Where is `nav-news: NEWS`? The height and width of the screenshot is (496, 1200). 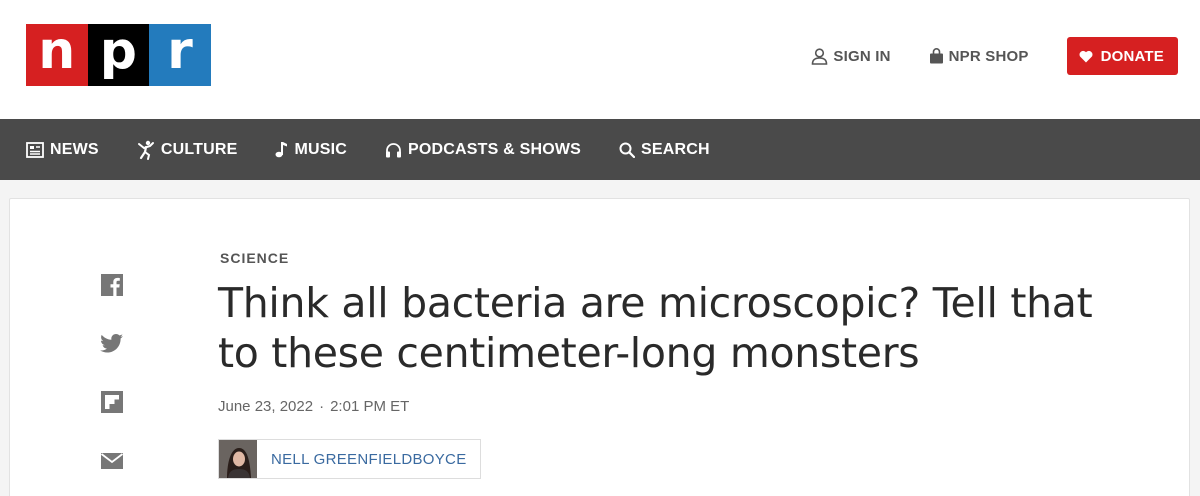 nav-news: NEWS is located at coordinates (62, 150).